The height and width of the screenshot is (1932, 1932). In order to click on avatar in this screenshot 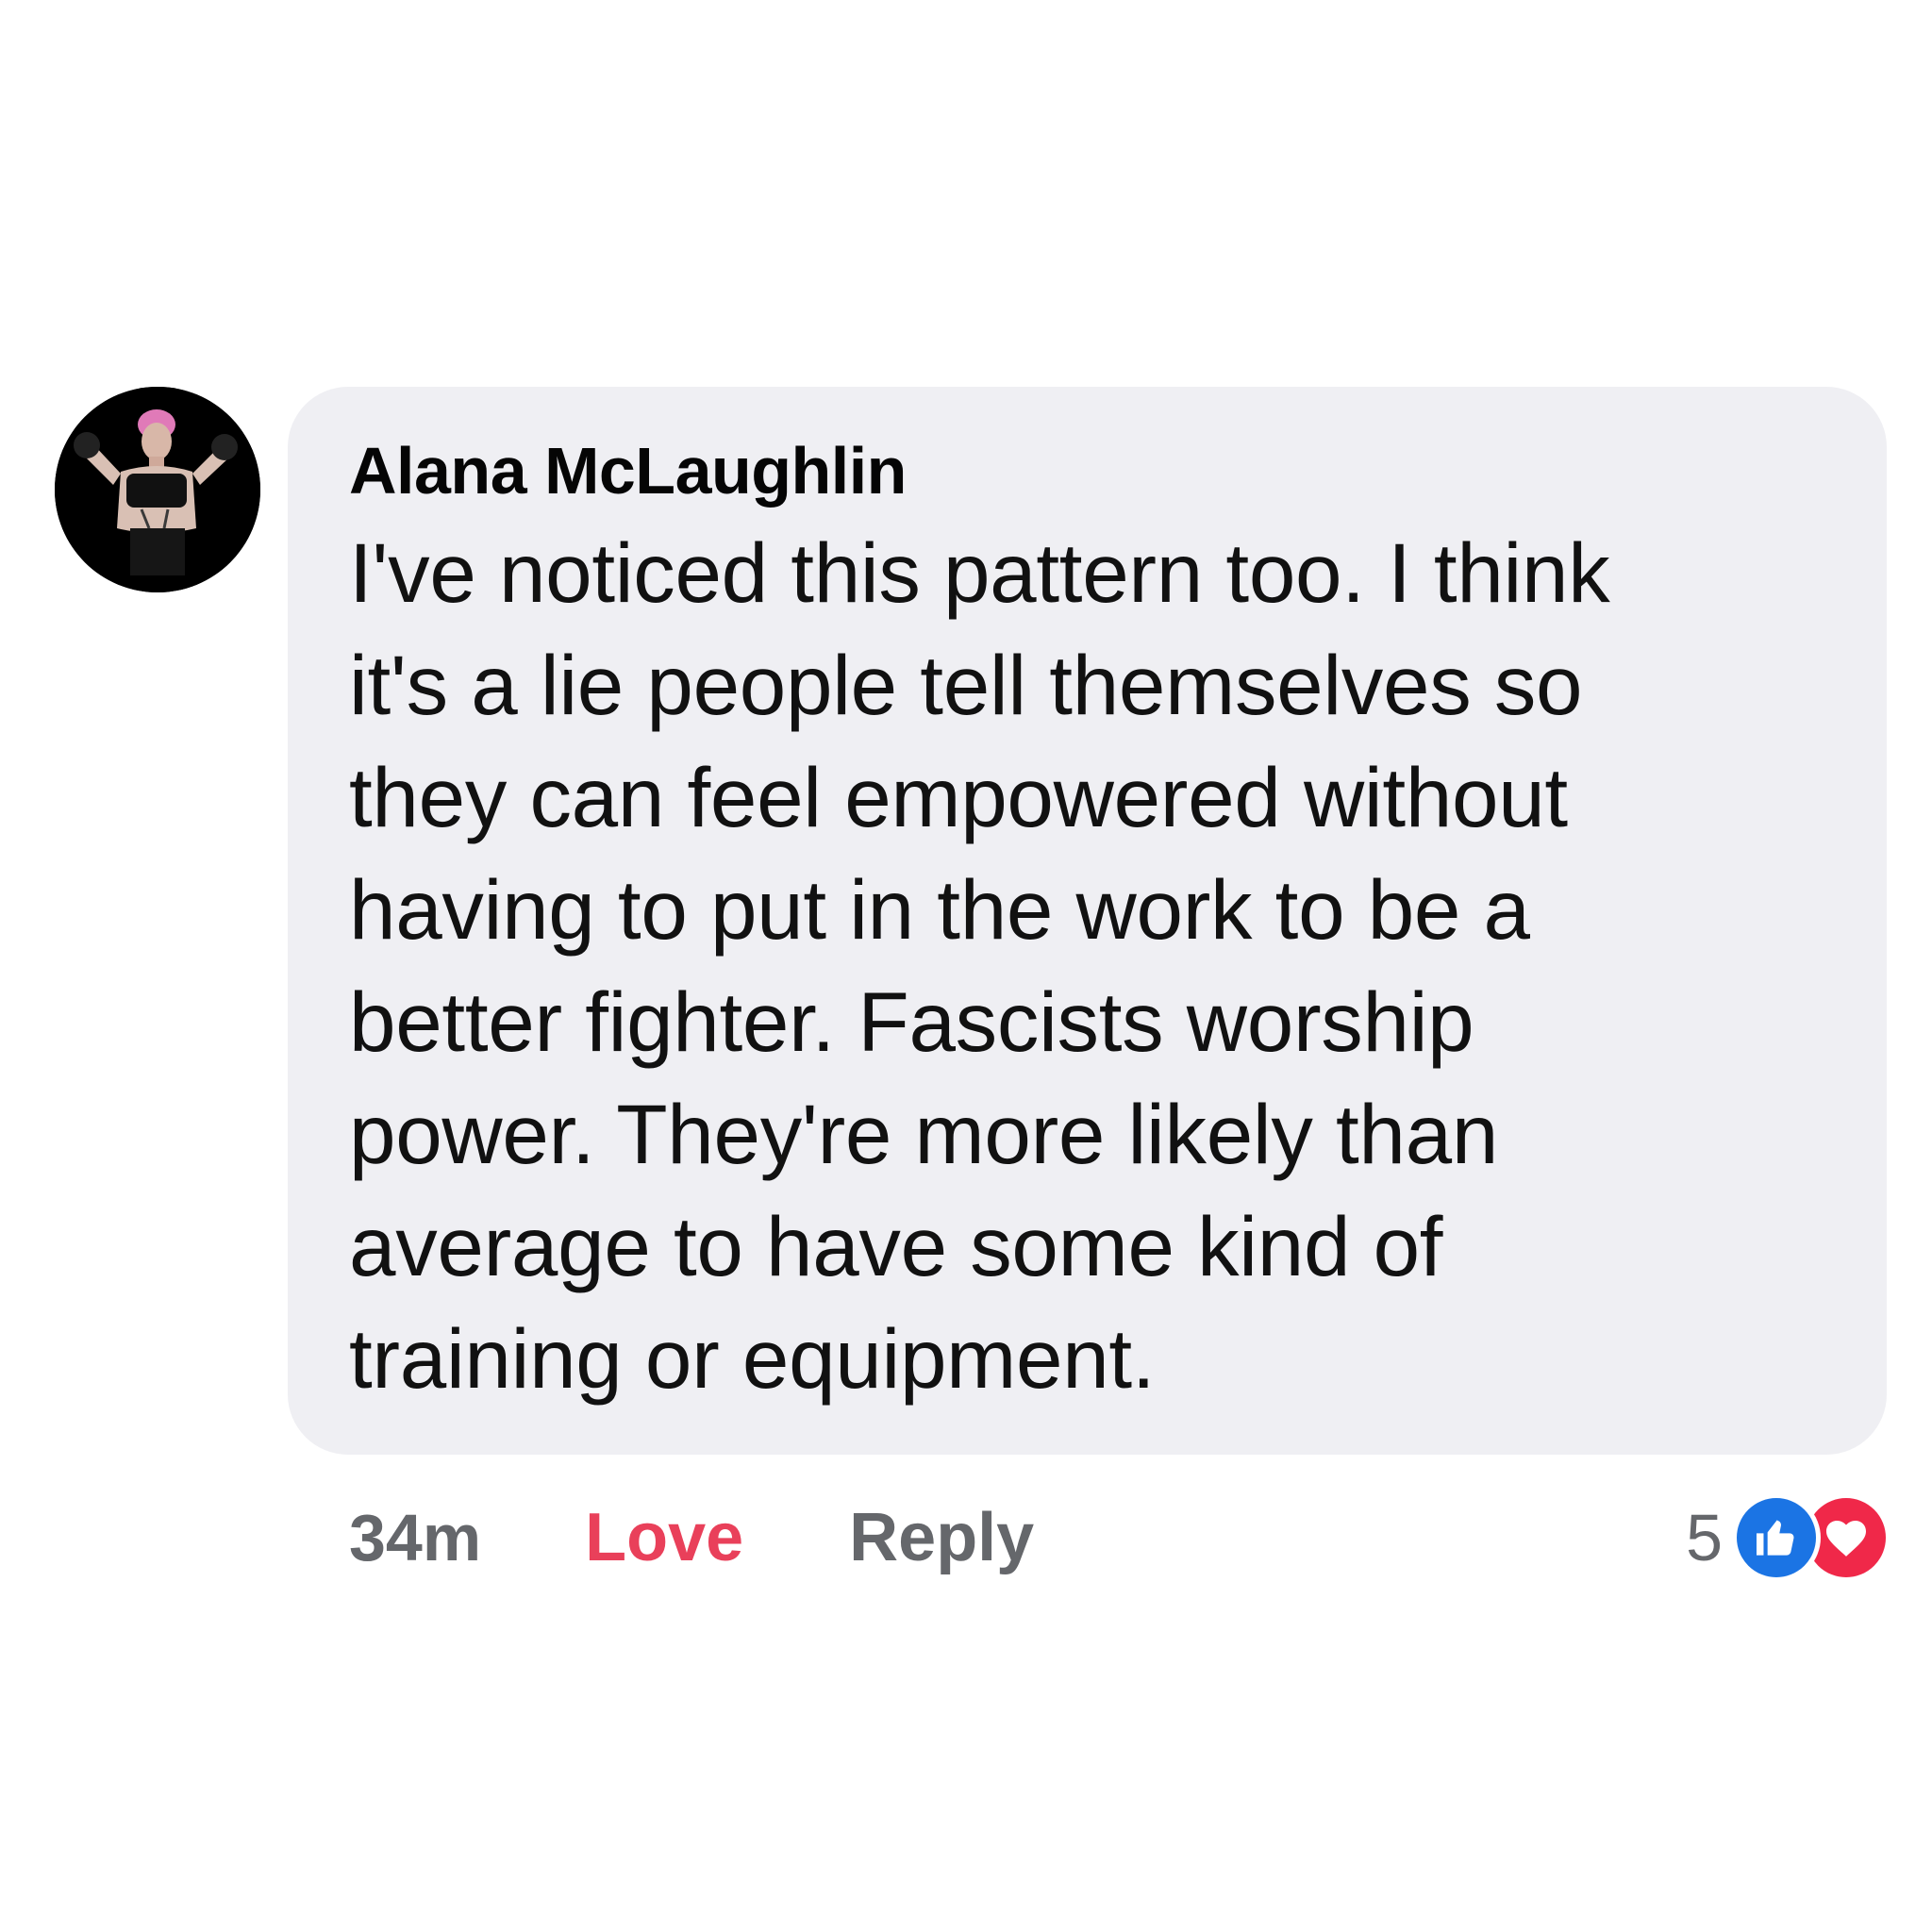, I will do `click(157, 490)`.